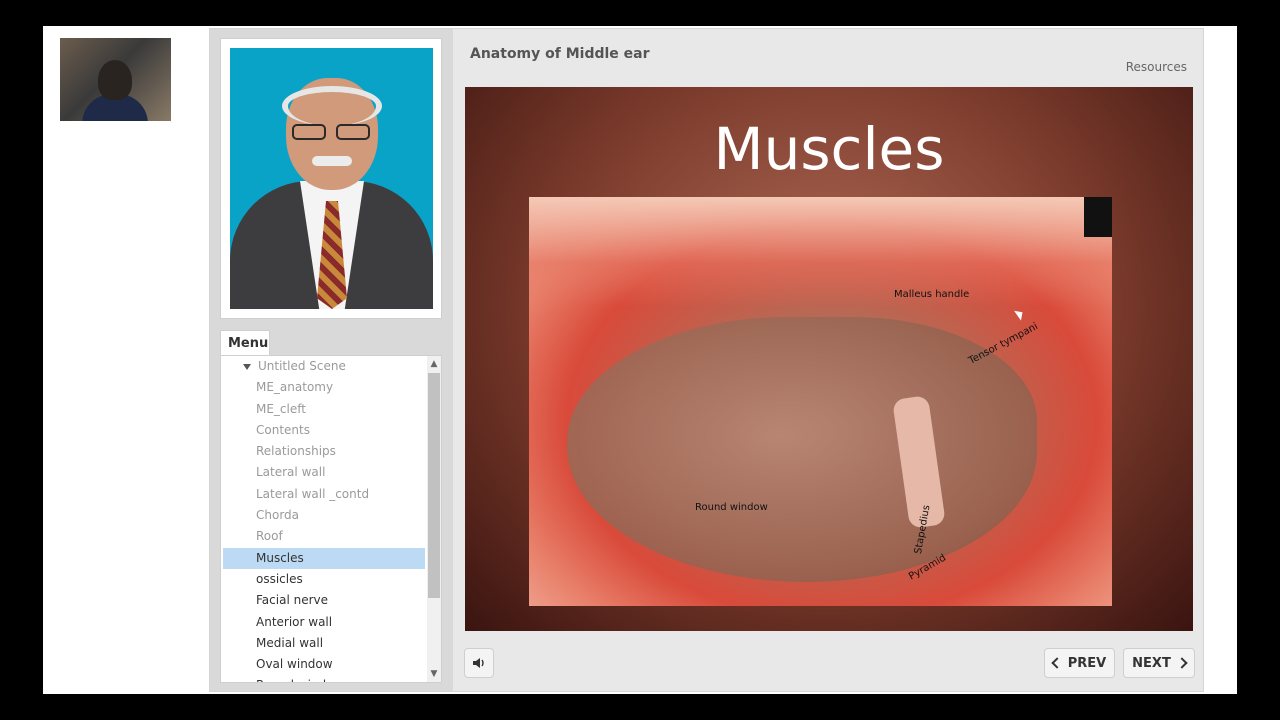  Describe the element at coordinates (1087, 663) in the screenshot. I see `prev-label: PREV` at that location.